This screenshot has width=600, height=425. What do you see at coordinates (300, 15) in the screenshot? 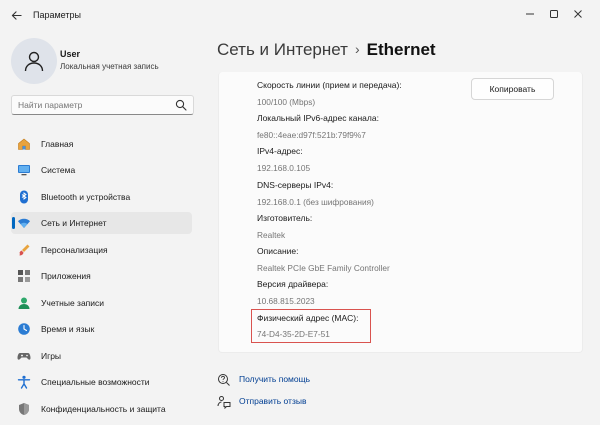
I see `title-bar: Параметры` at bounding box center [300, 15].